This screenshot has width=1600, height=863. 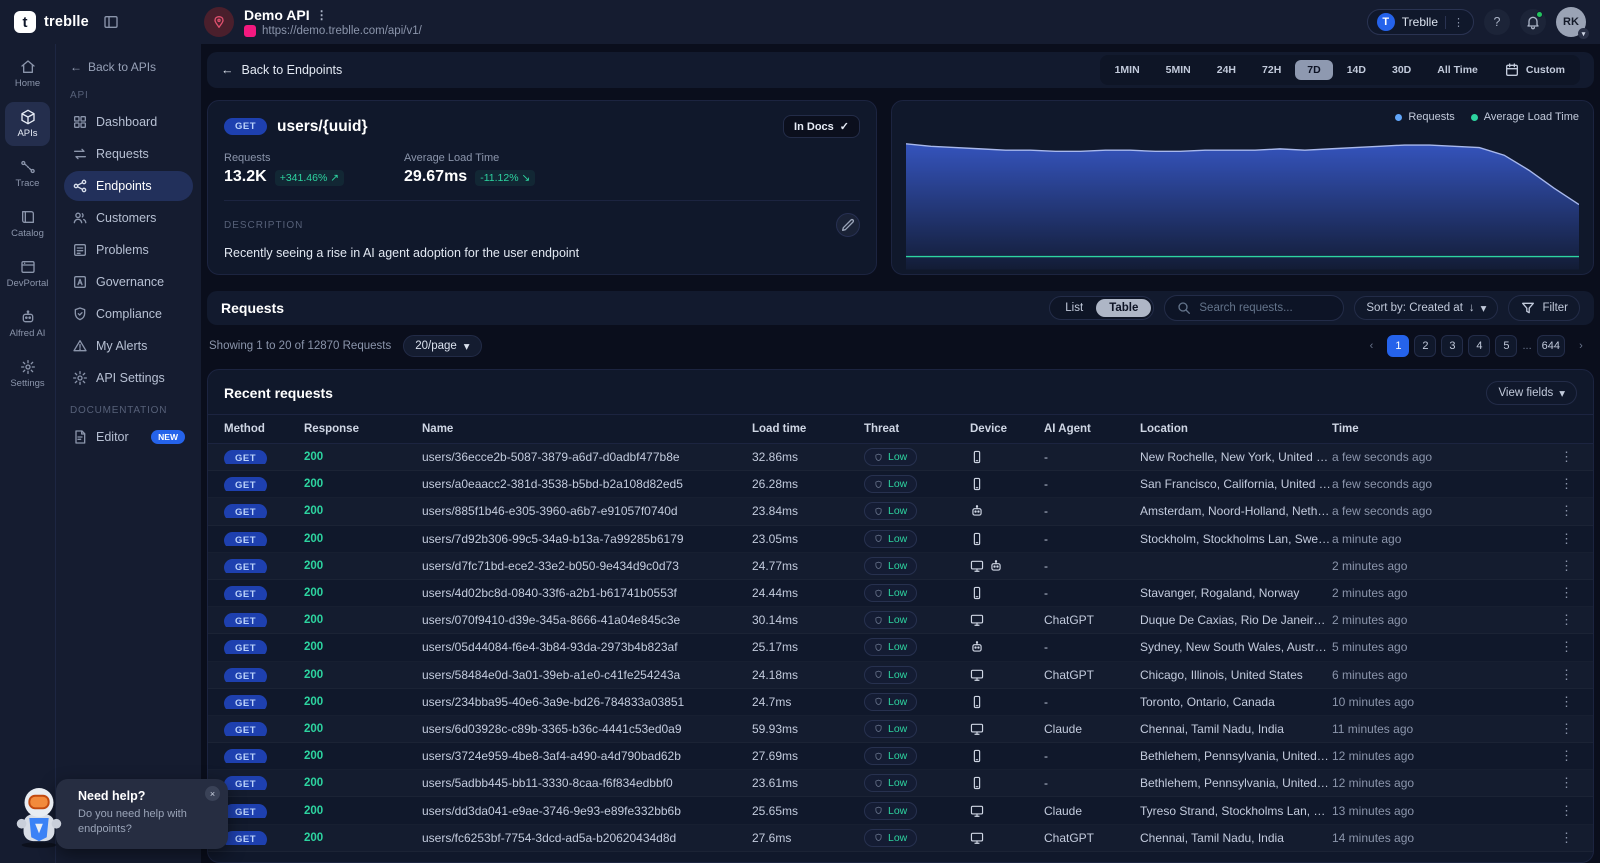 I want to click on collapse-sidebar-icon, so click(x=111, y=22).